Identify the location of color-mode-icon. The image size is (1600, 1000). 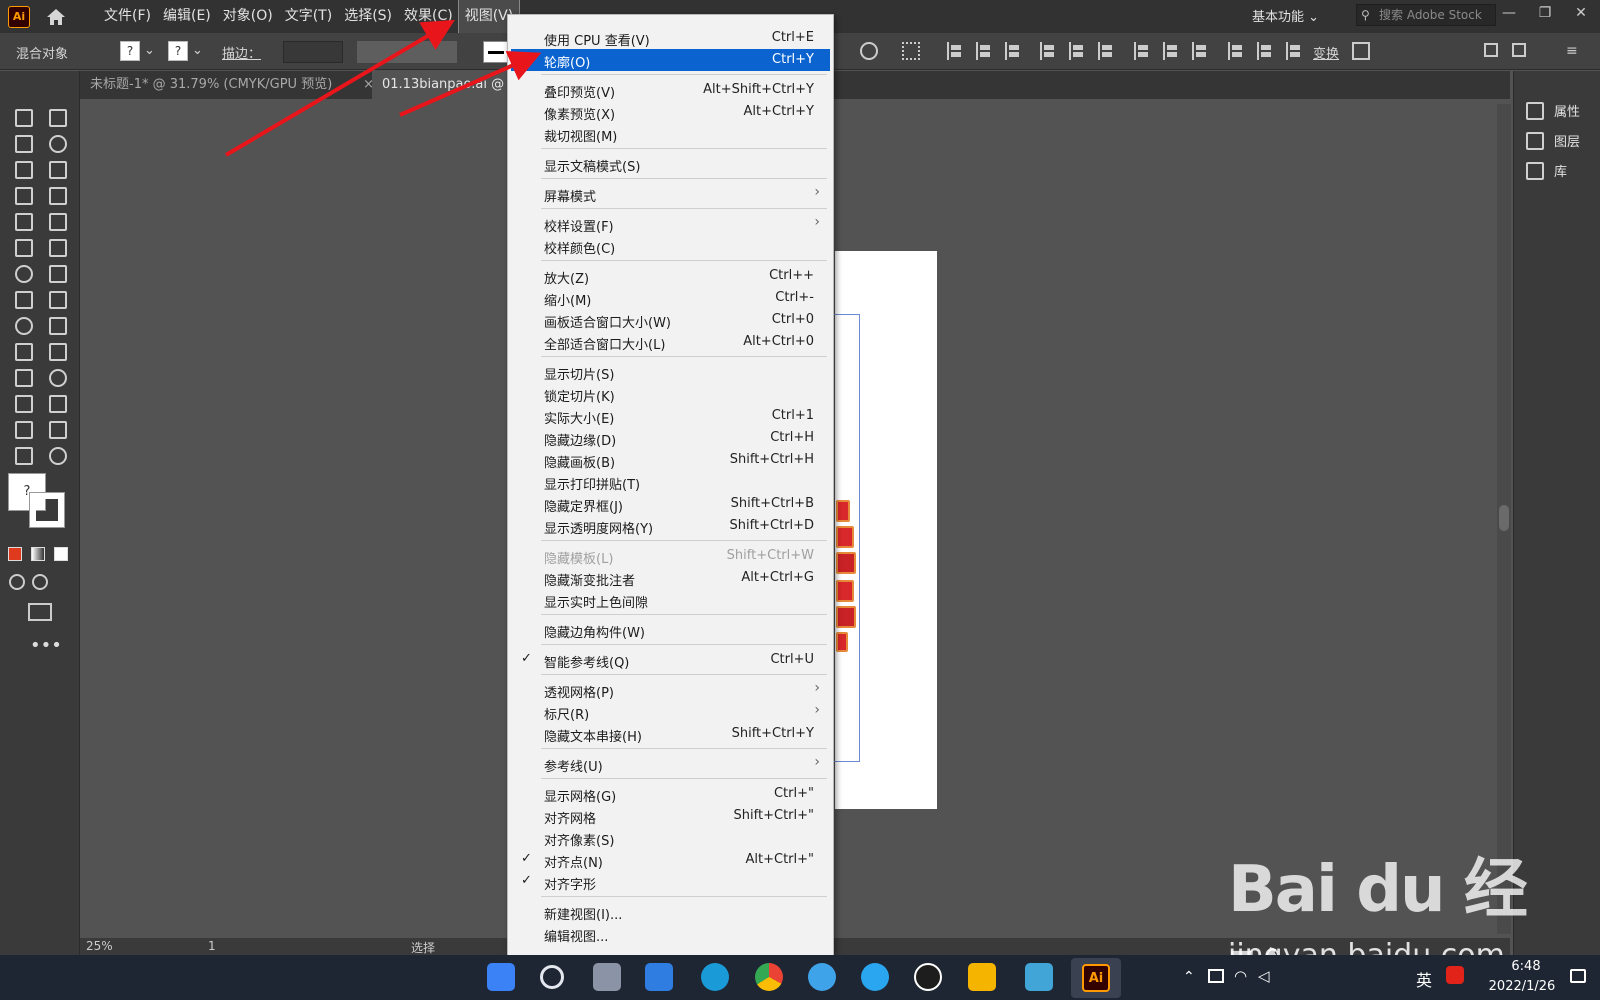
(15, 554).